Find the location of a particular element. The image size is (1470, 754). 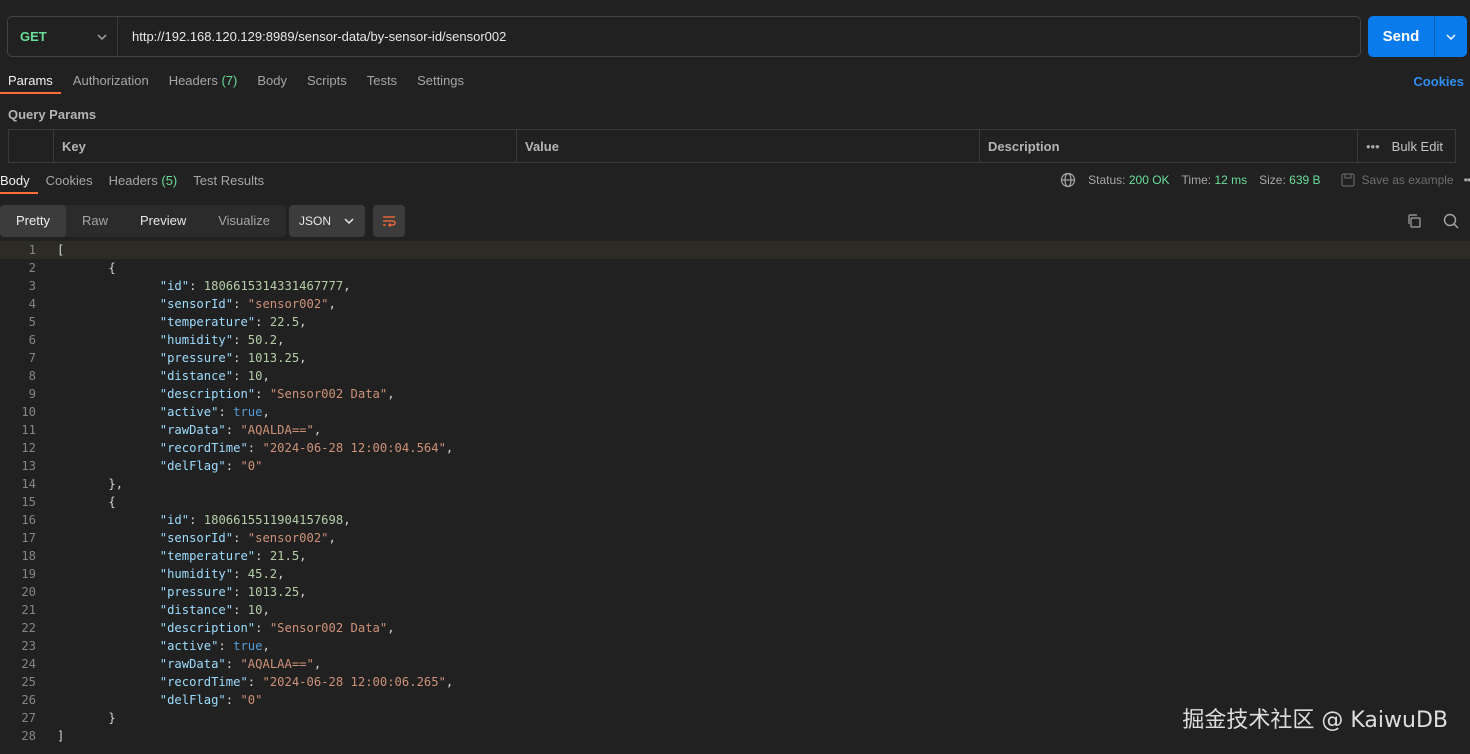

line-number: 15 is located at coordinates (28, 502).